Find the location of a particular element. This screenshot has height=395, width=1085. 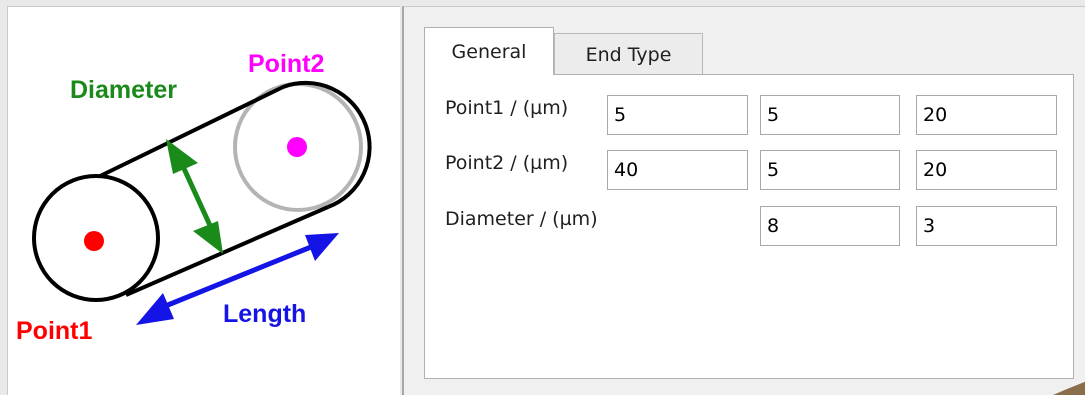

point2-label: Point2 is located at coordinates (286, 64).